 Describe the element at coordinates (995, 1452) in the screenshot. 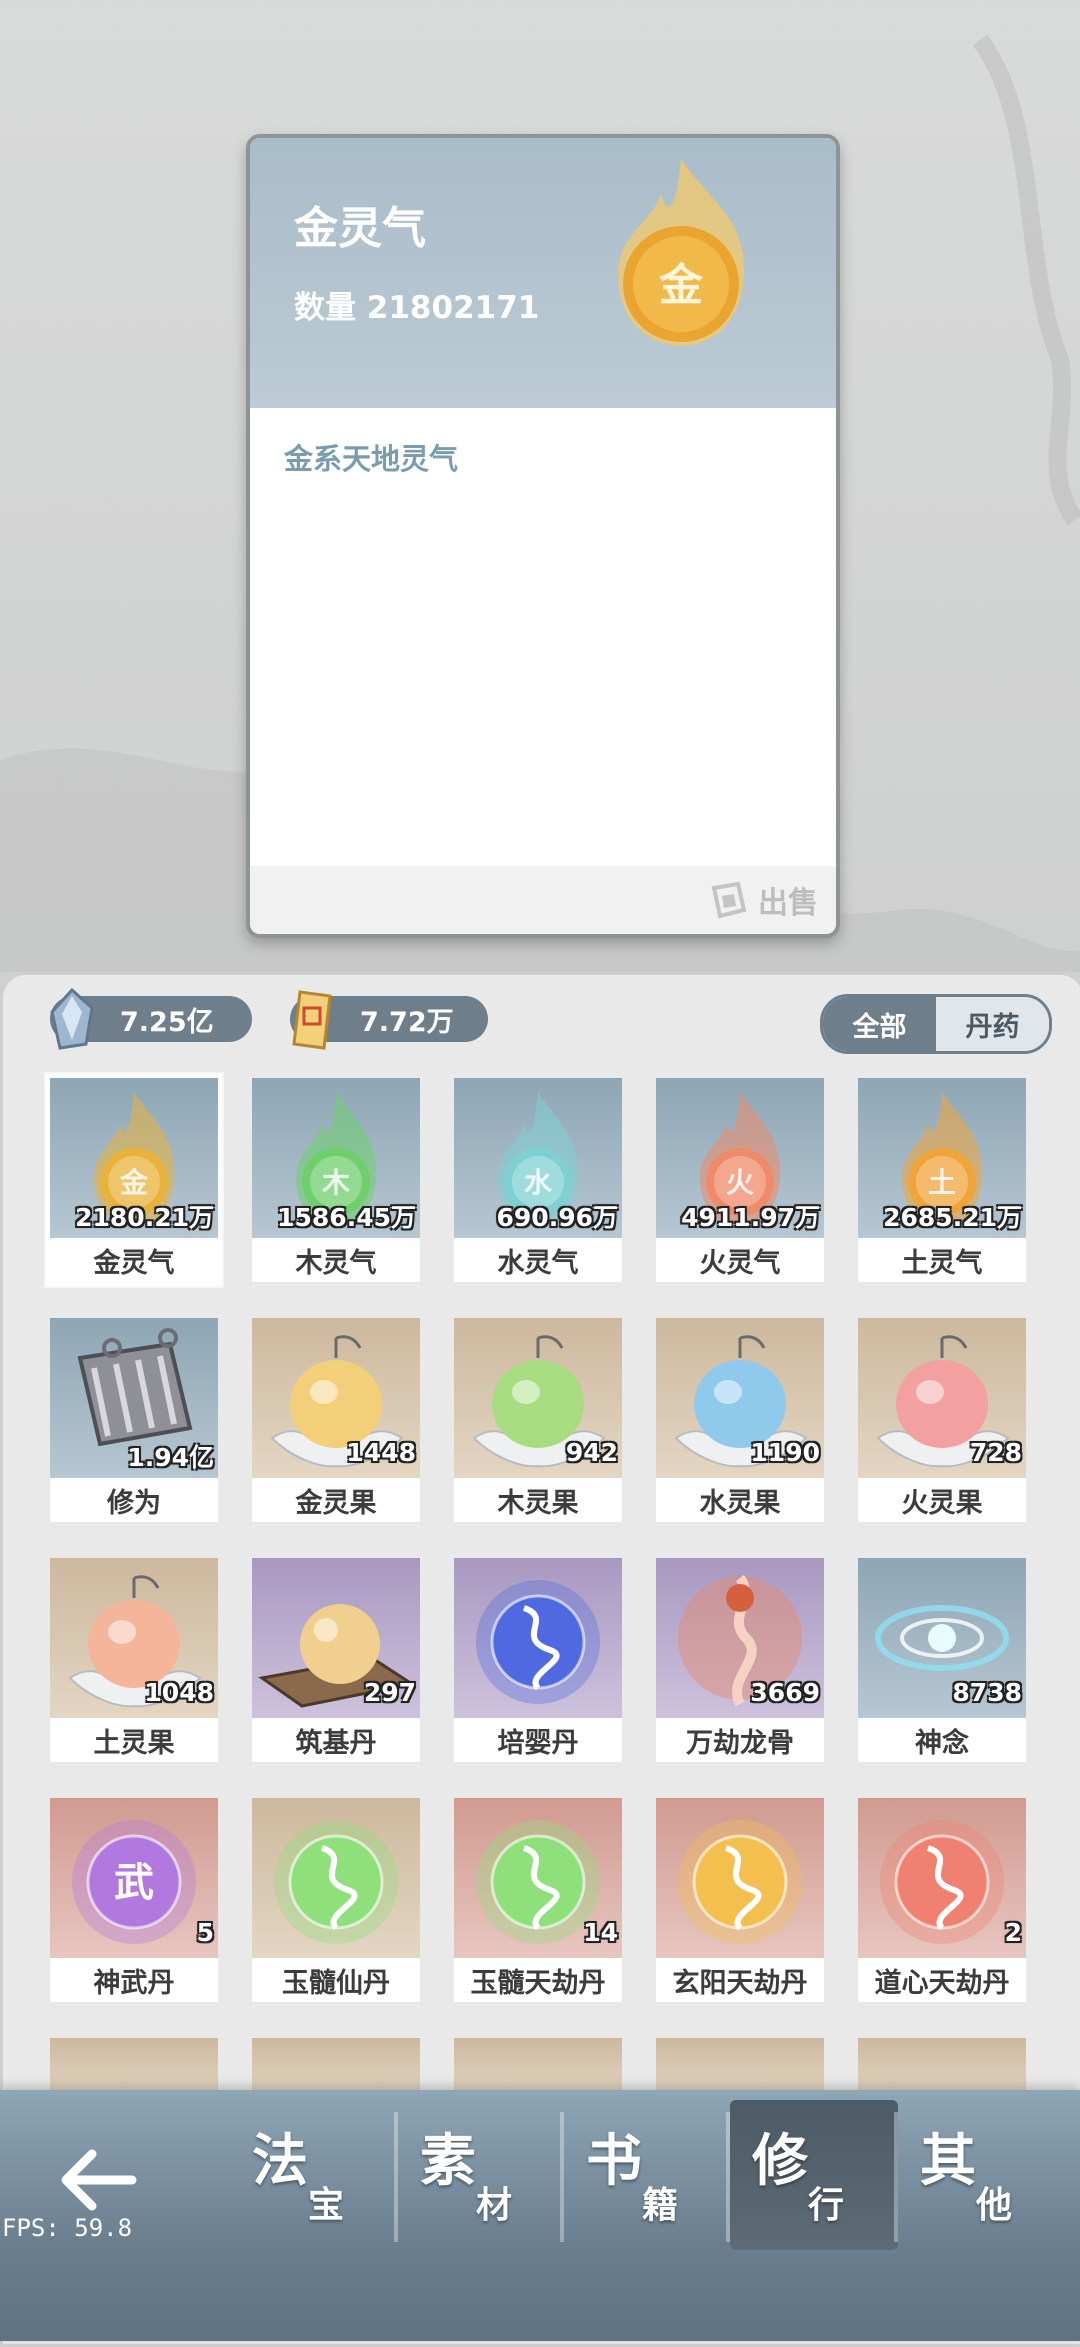

I see `item-count: 728` at that location.